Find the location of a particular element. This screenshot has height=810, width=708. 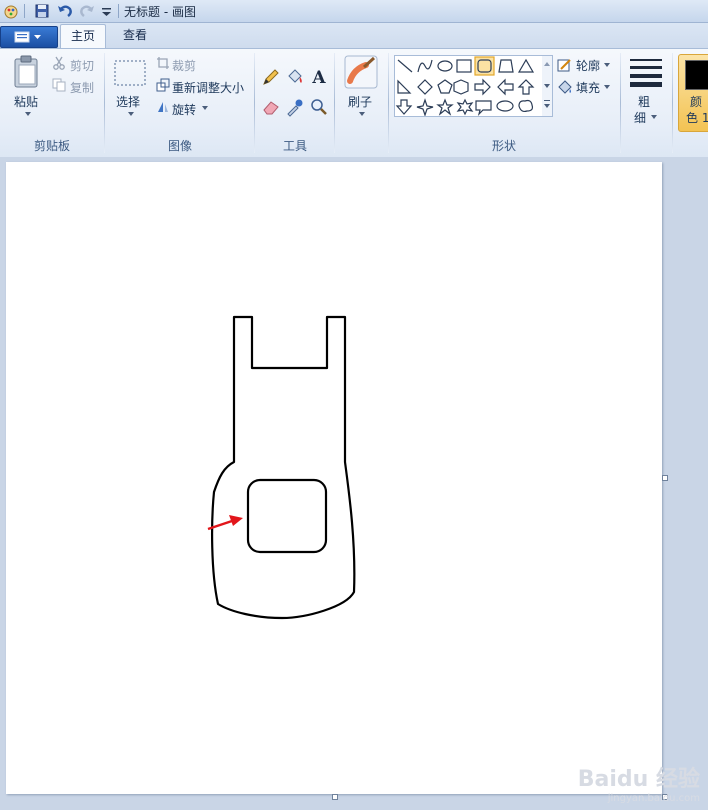

curve-shape-icon is located at coordinates (425, 66).